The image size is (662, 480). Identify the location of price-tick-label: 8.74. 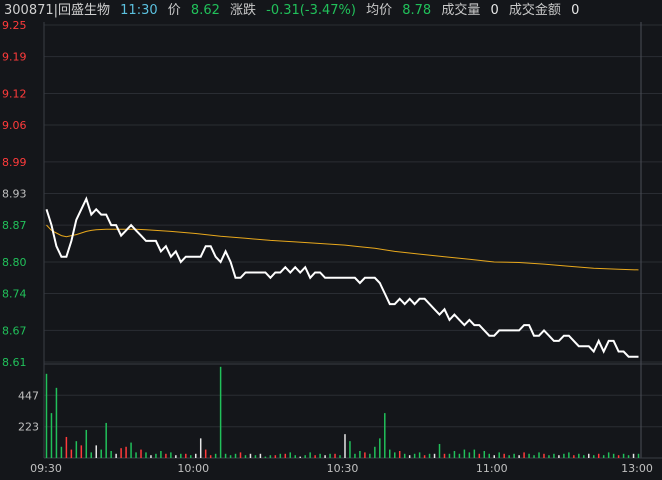
(14, 294).